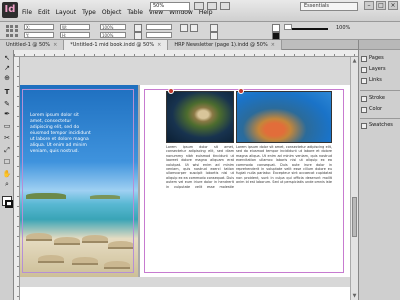  What do you see at coordinates (225, 6) in the screenshot?
I see `arrange-documents-icon` at bounding box center [225, 6].